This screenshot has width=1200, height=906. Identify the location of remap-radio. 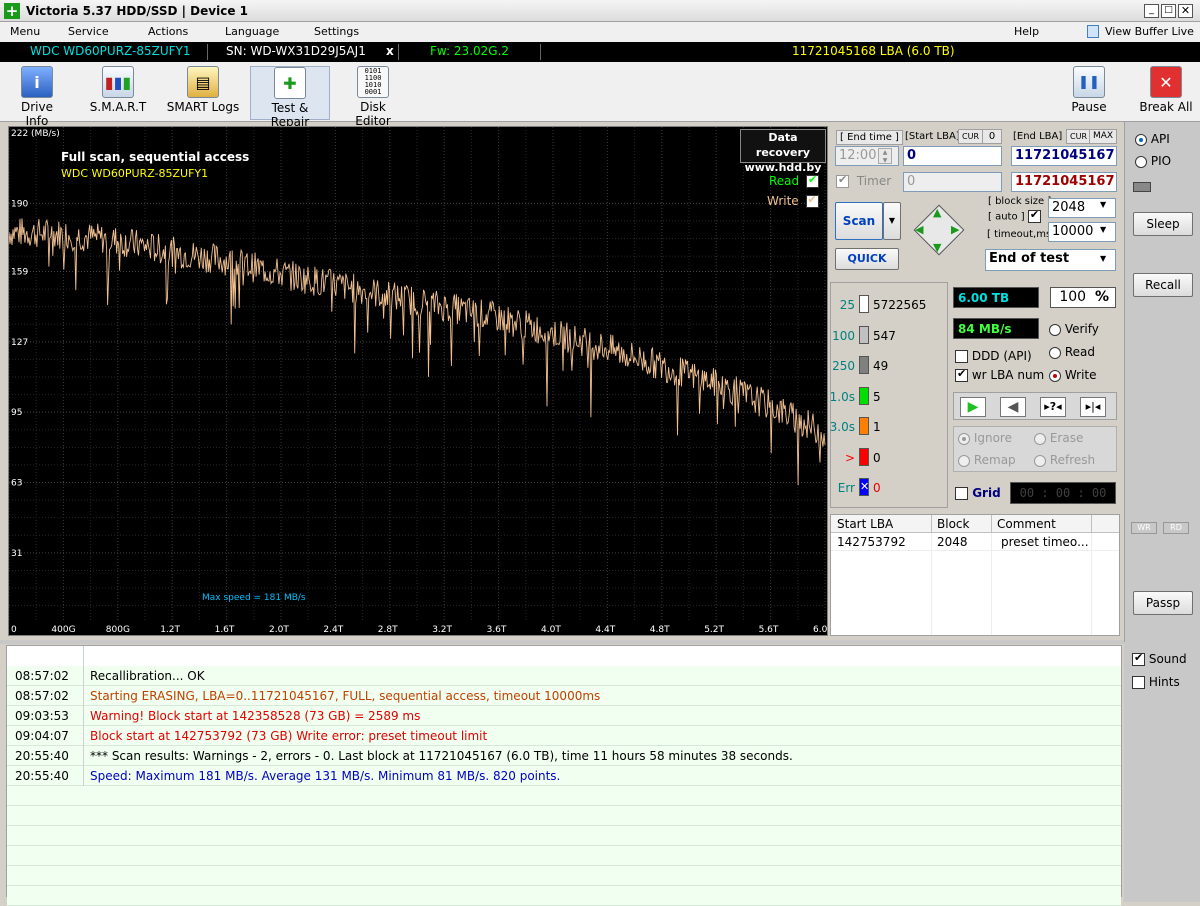
(964, 460).